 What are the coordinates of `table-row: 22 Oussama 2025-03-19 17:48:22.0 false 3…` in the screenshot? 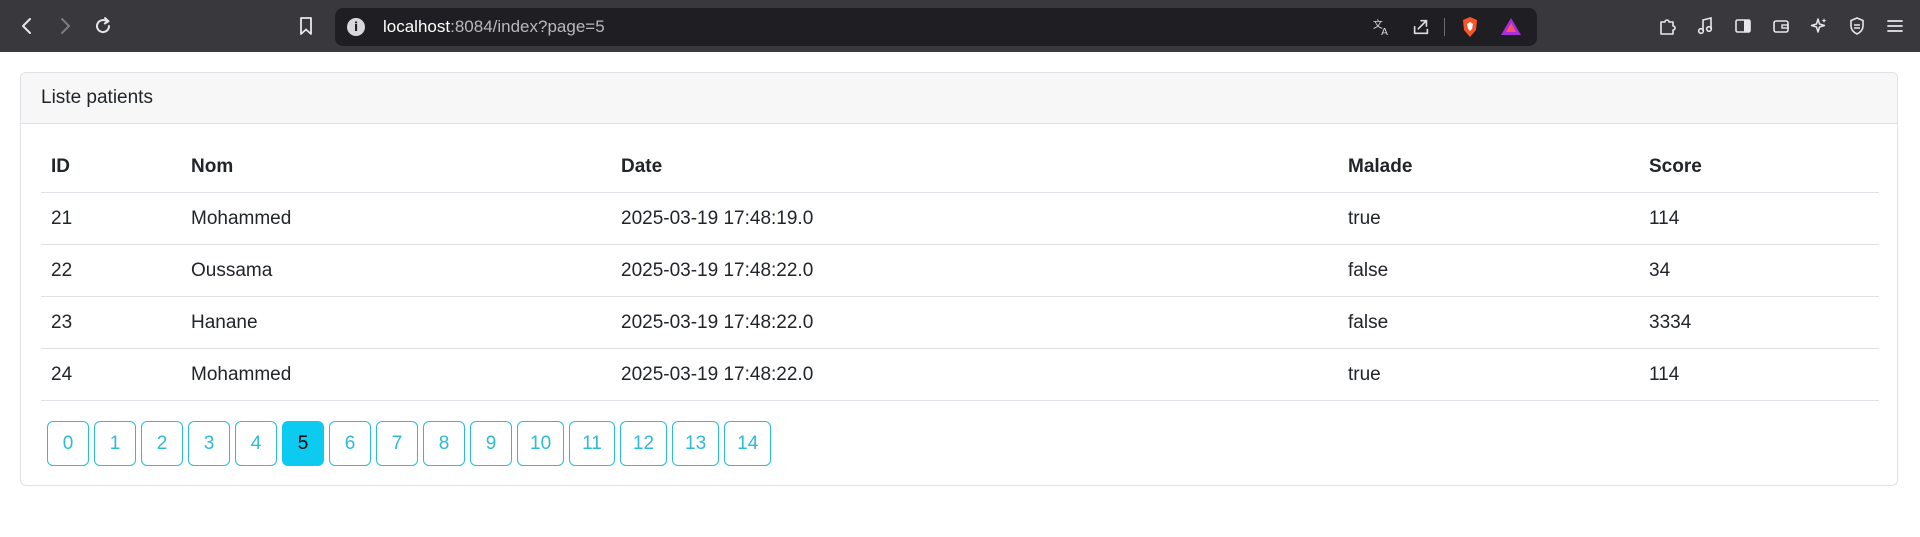 It's located at (960, 270).